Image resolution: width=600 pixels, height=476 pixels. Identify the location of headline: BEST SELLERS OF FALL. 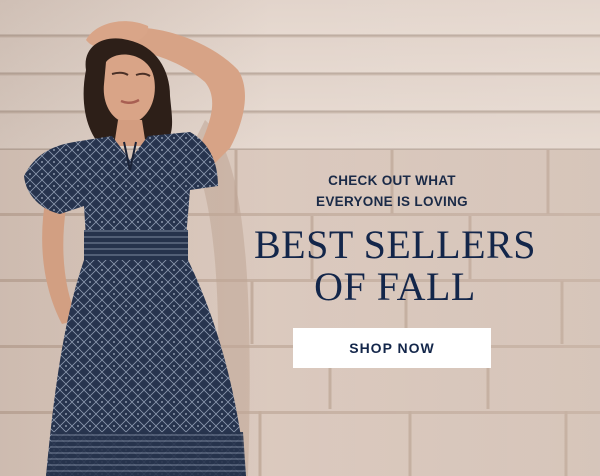
(395, 266).